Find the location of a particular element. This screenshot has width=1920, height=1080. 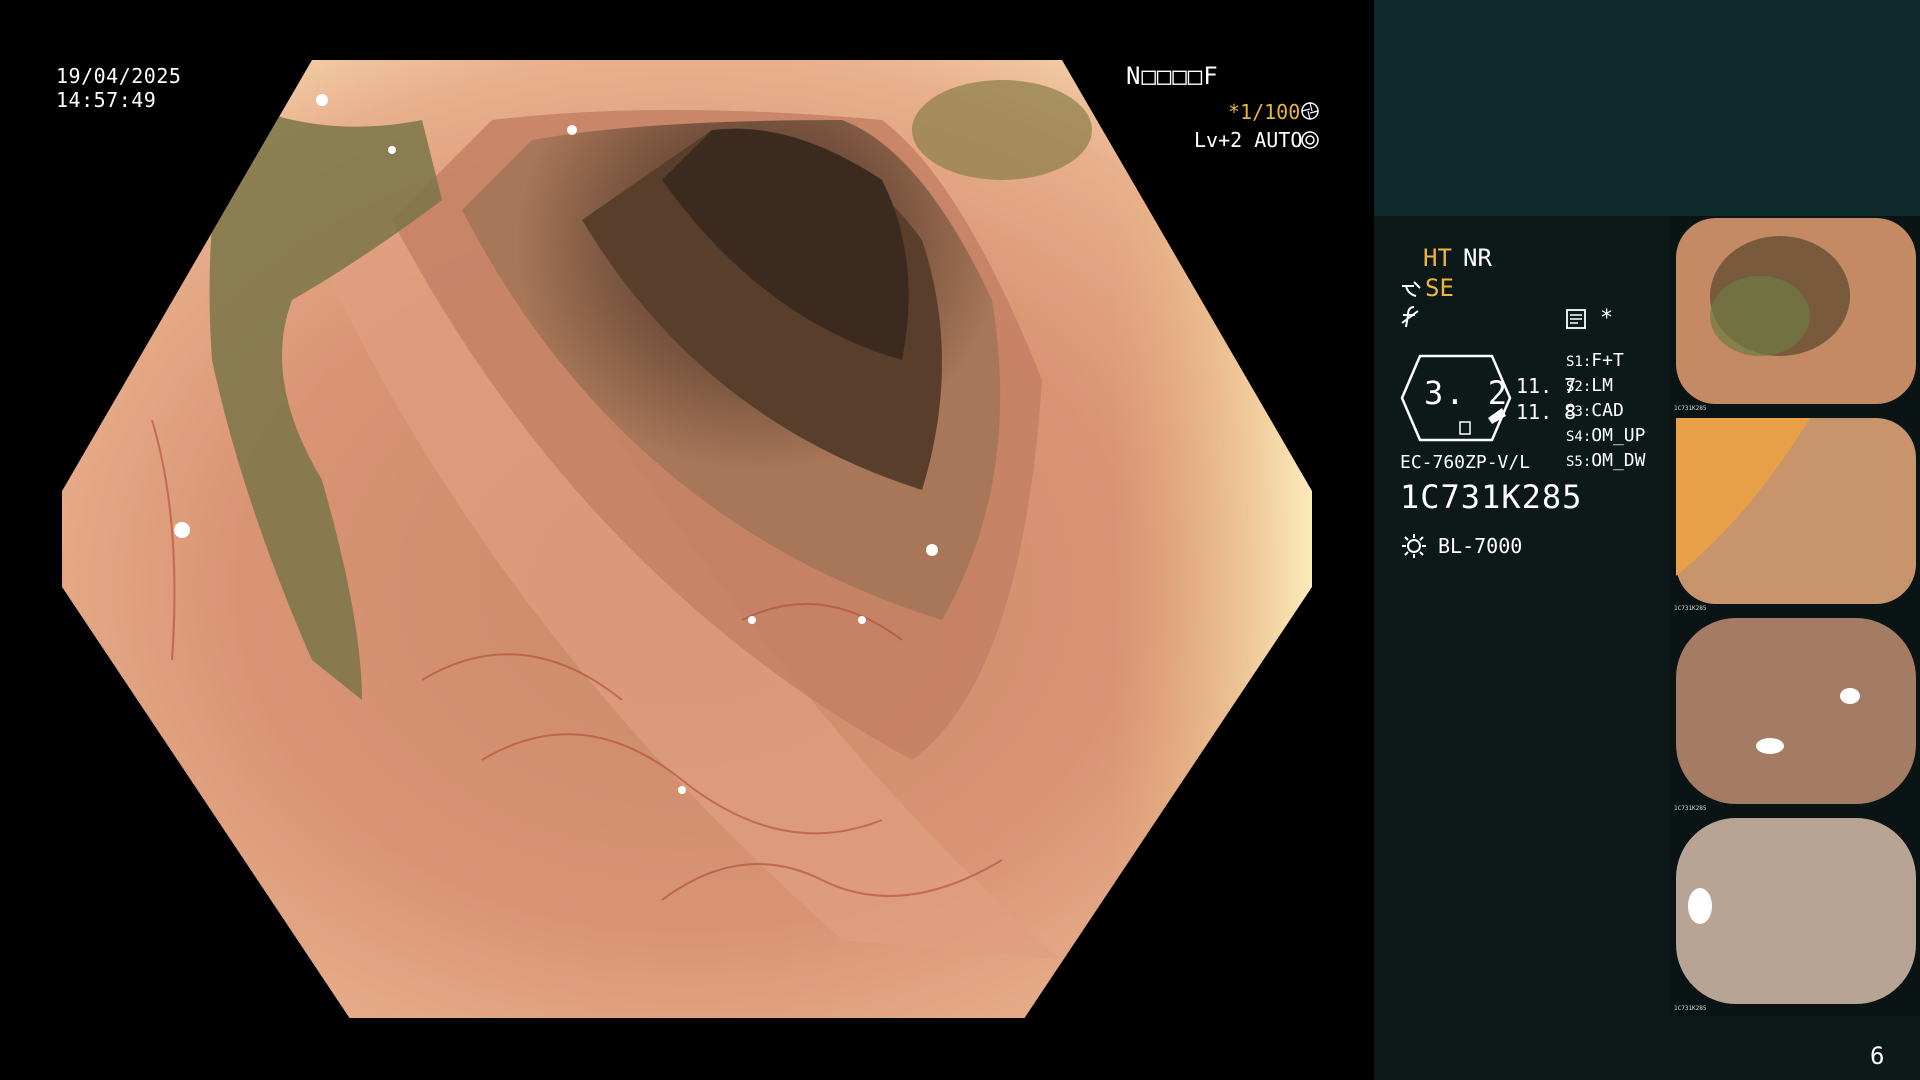

switch-key: S1: is located at coordinates (1579, 362).